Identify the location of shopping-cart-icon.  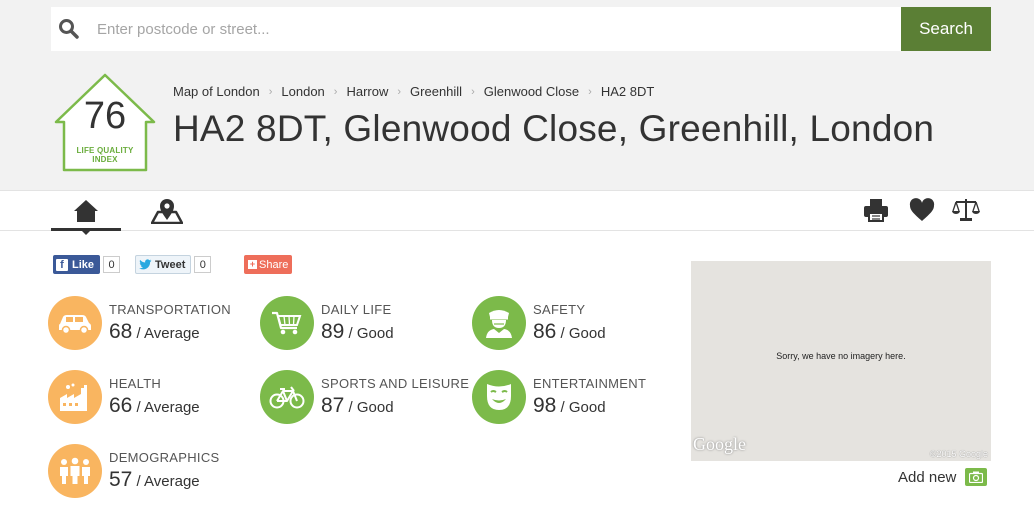
(287, 323).